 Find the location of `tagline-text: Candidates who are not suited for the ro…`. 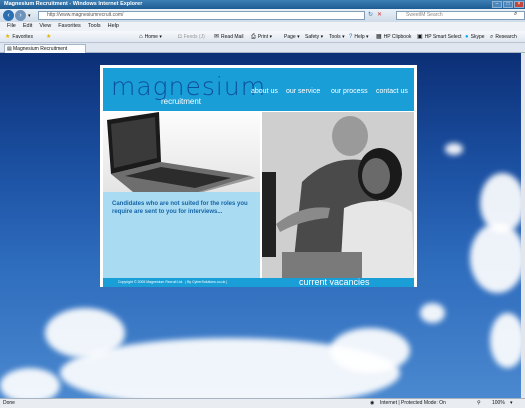

tagline-text: Candidates who are not suited for the ro… is located at coordinates (180, 208).